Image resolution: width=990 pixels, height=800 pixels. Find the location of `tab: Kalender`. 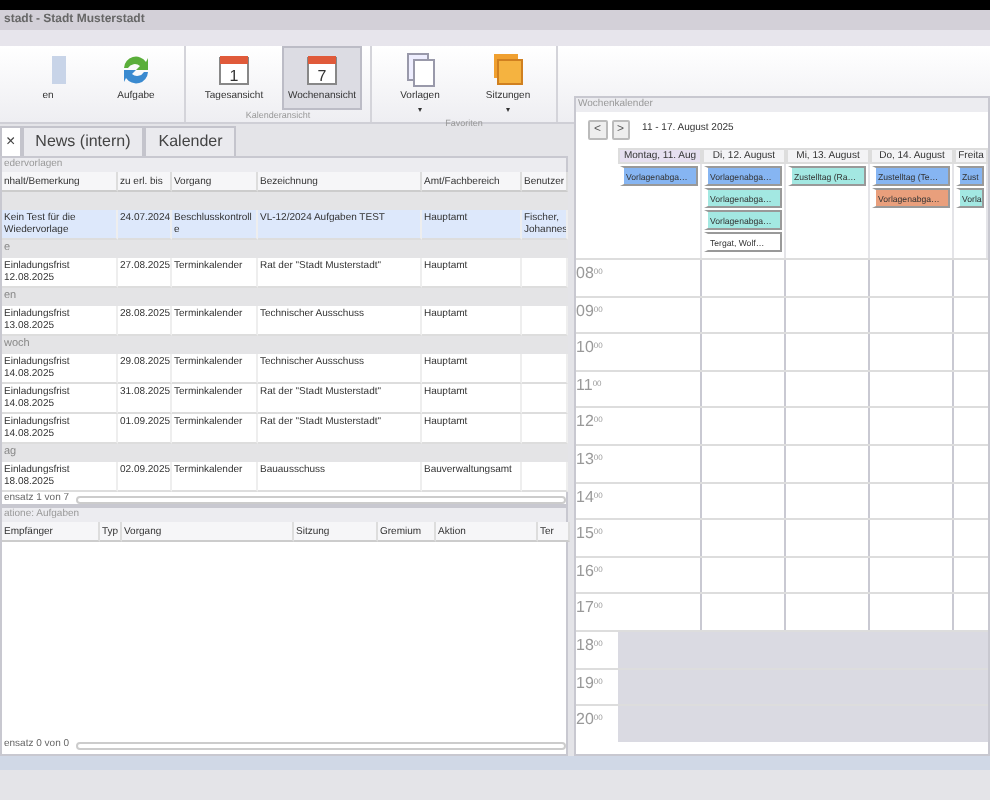

tab: Kalender is located at coordinates (190, 141).